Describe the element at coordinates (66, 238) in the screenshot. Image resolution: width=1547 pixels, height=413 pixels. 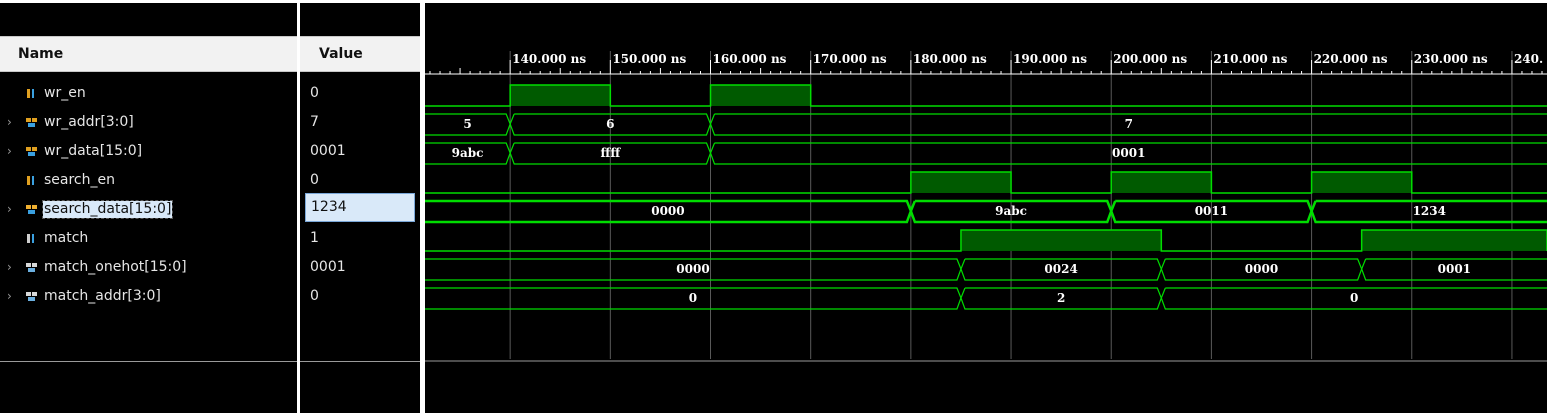
I see `signal-name-label: match` at that location.